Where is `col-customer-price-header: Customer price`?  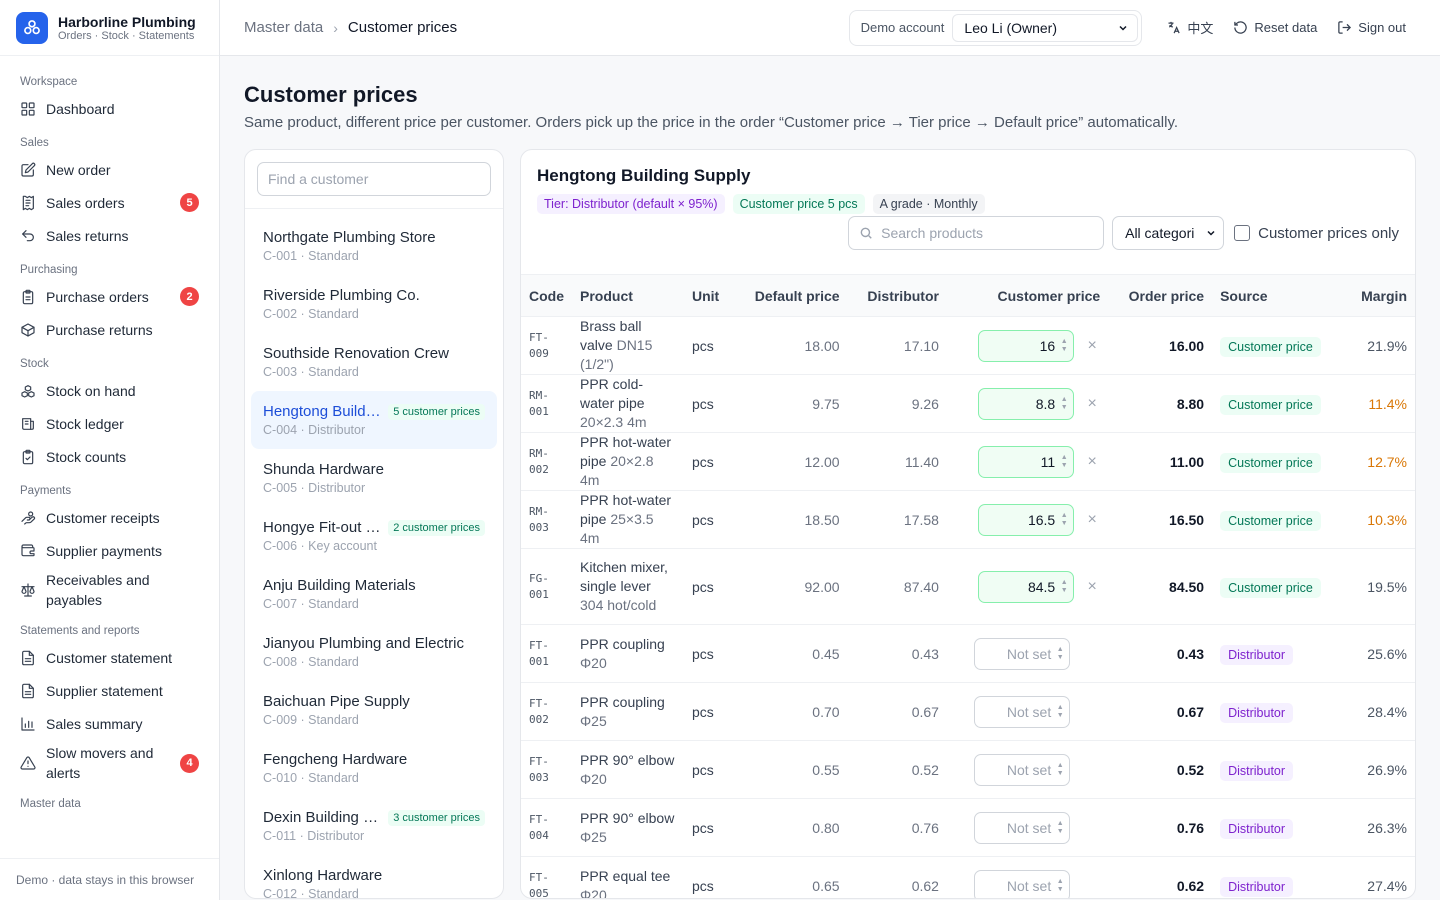
col-customer-price-header: Customer price is located at coordinates (1027, 295).